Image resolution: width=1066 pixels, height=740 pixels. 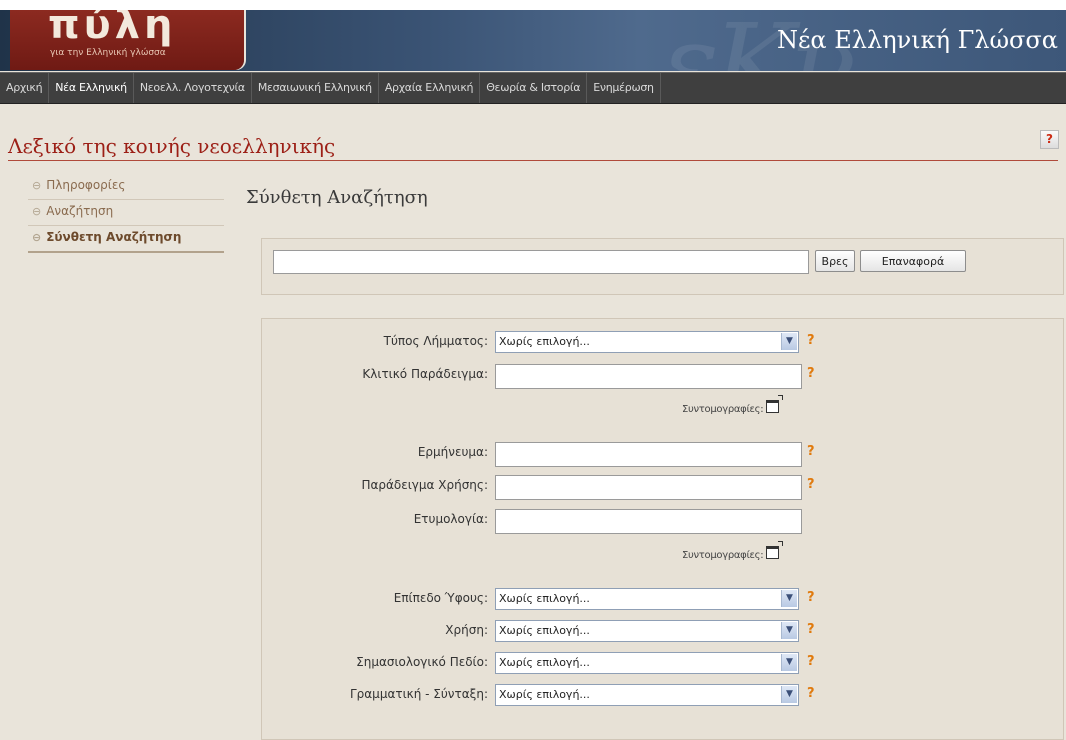 What do you see at coordinates (114, 237) in the screenshot?
I see `sidebar-item-label: Σύνθετη Αναζήτηση` at bounding box center [114, 237].